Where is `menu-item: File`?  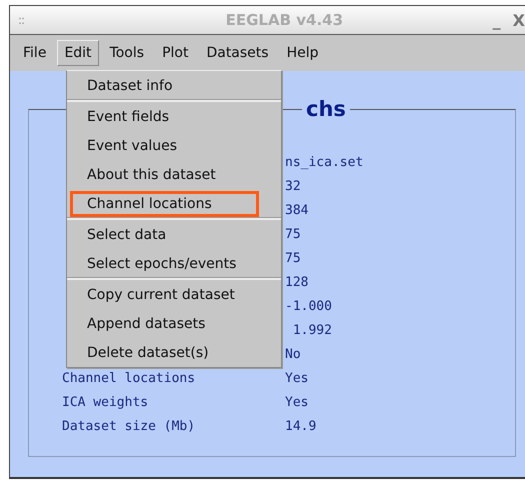 menu-item: File is located at coordinates (35, 53).